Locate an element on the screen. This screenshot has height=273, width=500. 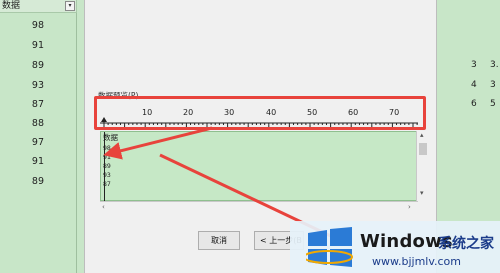
watermark-url: www.bjjmlv.com is located at coordinates (416, 261).